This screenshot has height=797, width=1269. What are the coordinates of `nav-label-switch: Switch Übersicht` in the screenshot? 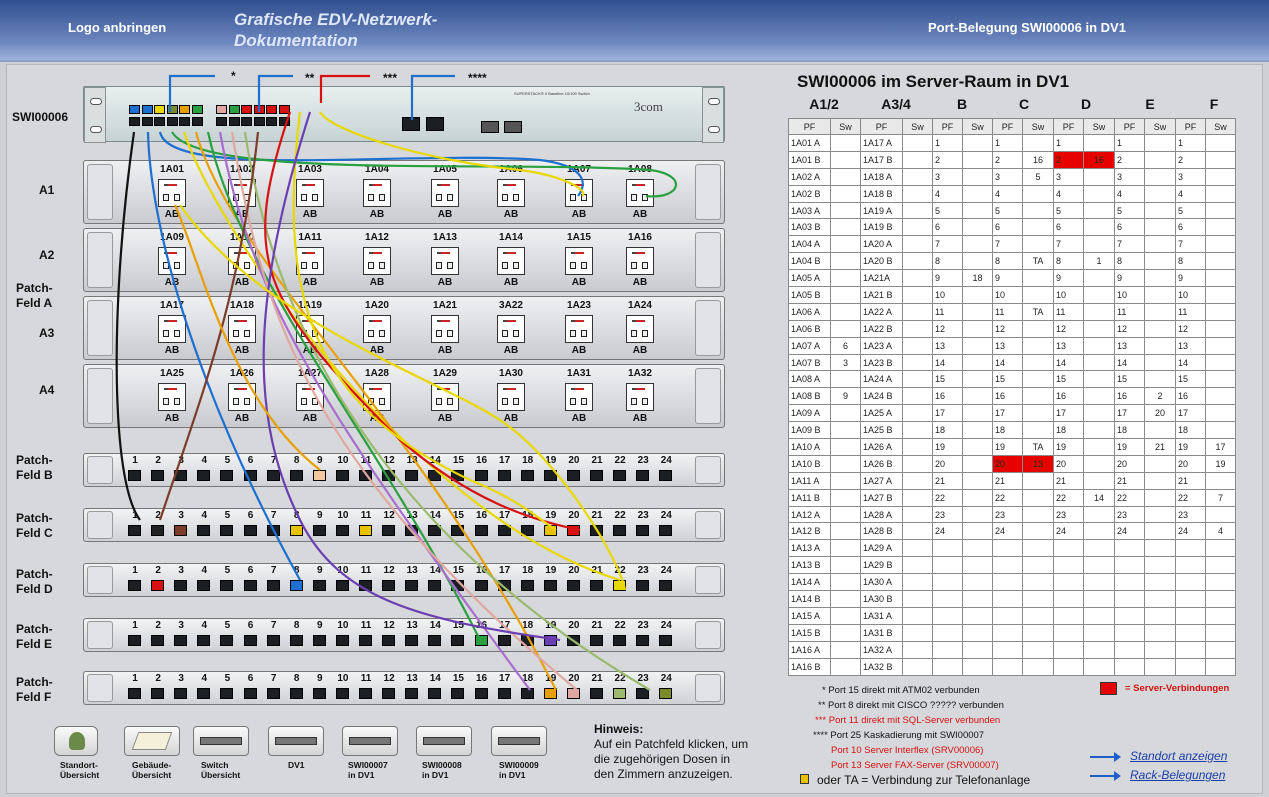 It's located at (220, 770).